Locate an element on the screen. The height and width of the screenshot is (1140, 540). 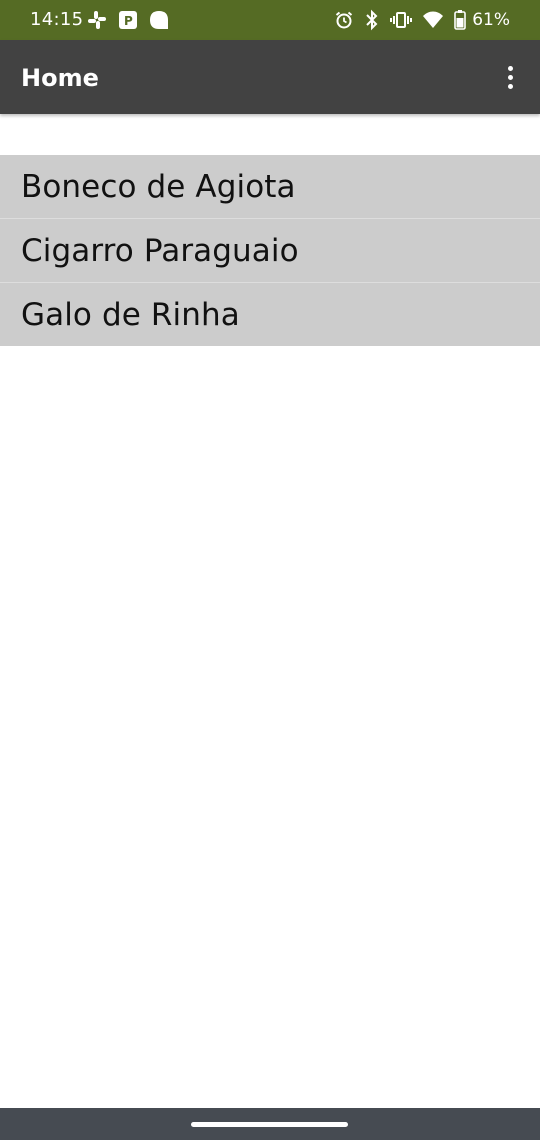
wifi-icon is located at coordinates (433, 20).